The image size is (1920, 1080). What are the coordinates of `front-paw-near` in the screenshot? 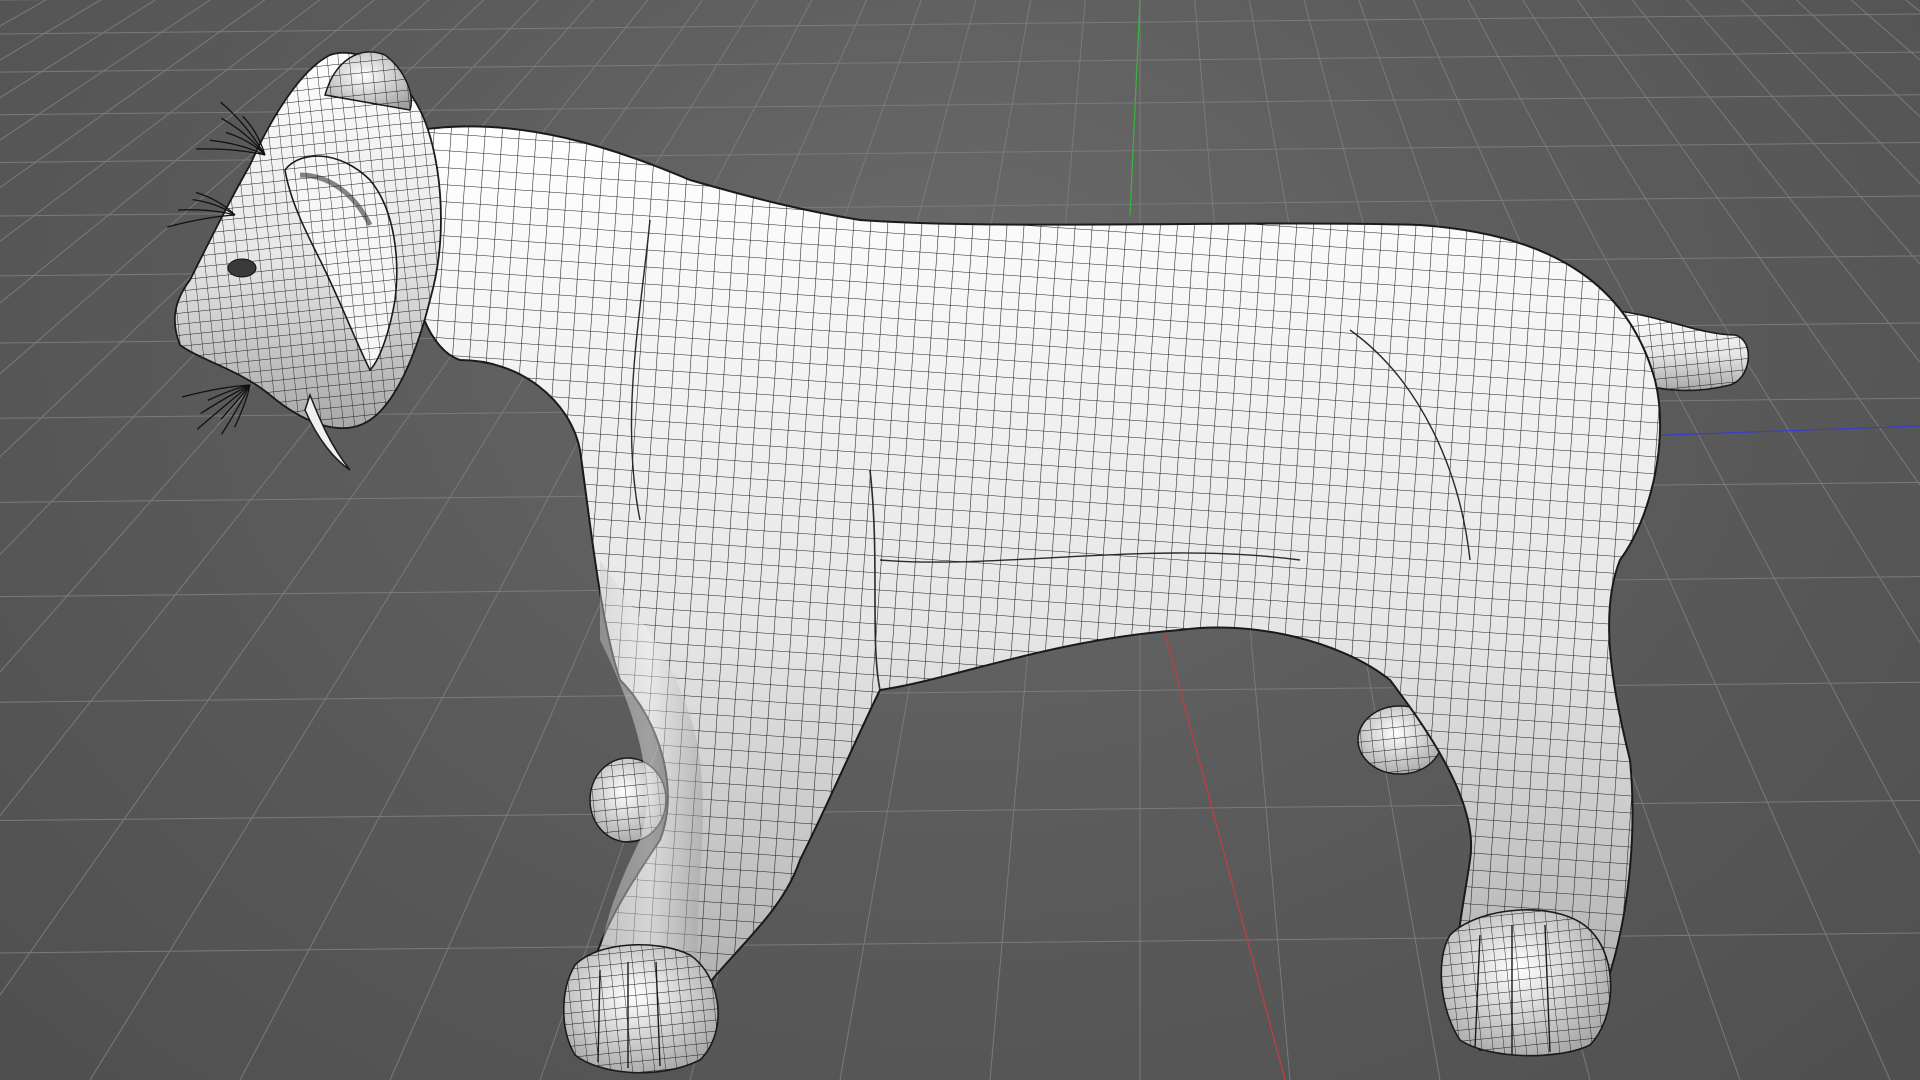 It's located at (640, 1008).